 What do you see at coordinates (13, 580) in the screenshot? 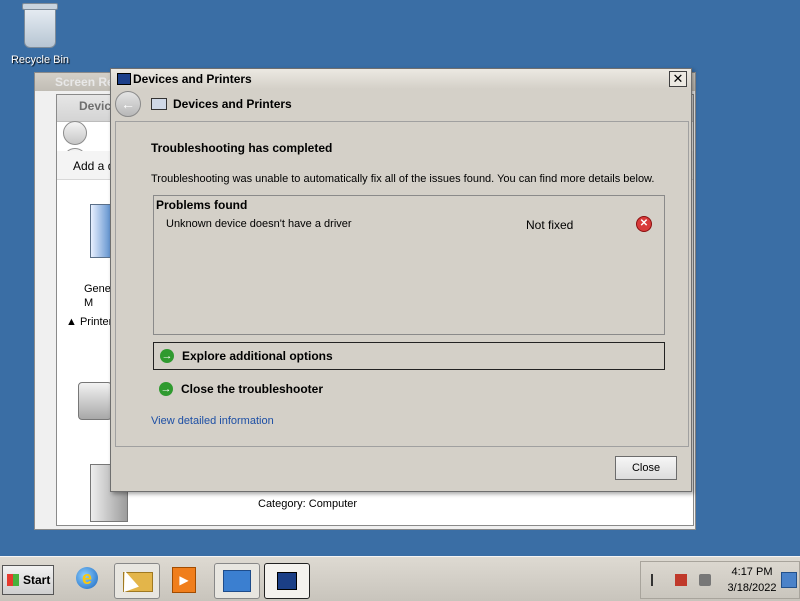
I see `windows-logo-icon` at bounding box center [13, 580].